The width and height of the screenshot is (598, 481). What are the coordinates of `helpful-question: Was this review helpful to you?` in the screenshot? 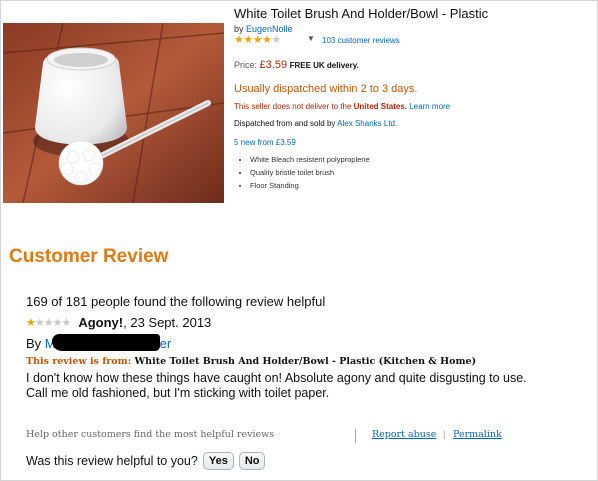 It's located at (112, 461).